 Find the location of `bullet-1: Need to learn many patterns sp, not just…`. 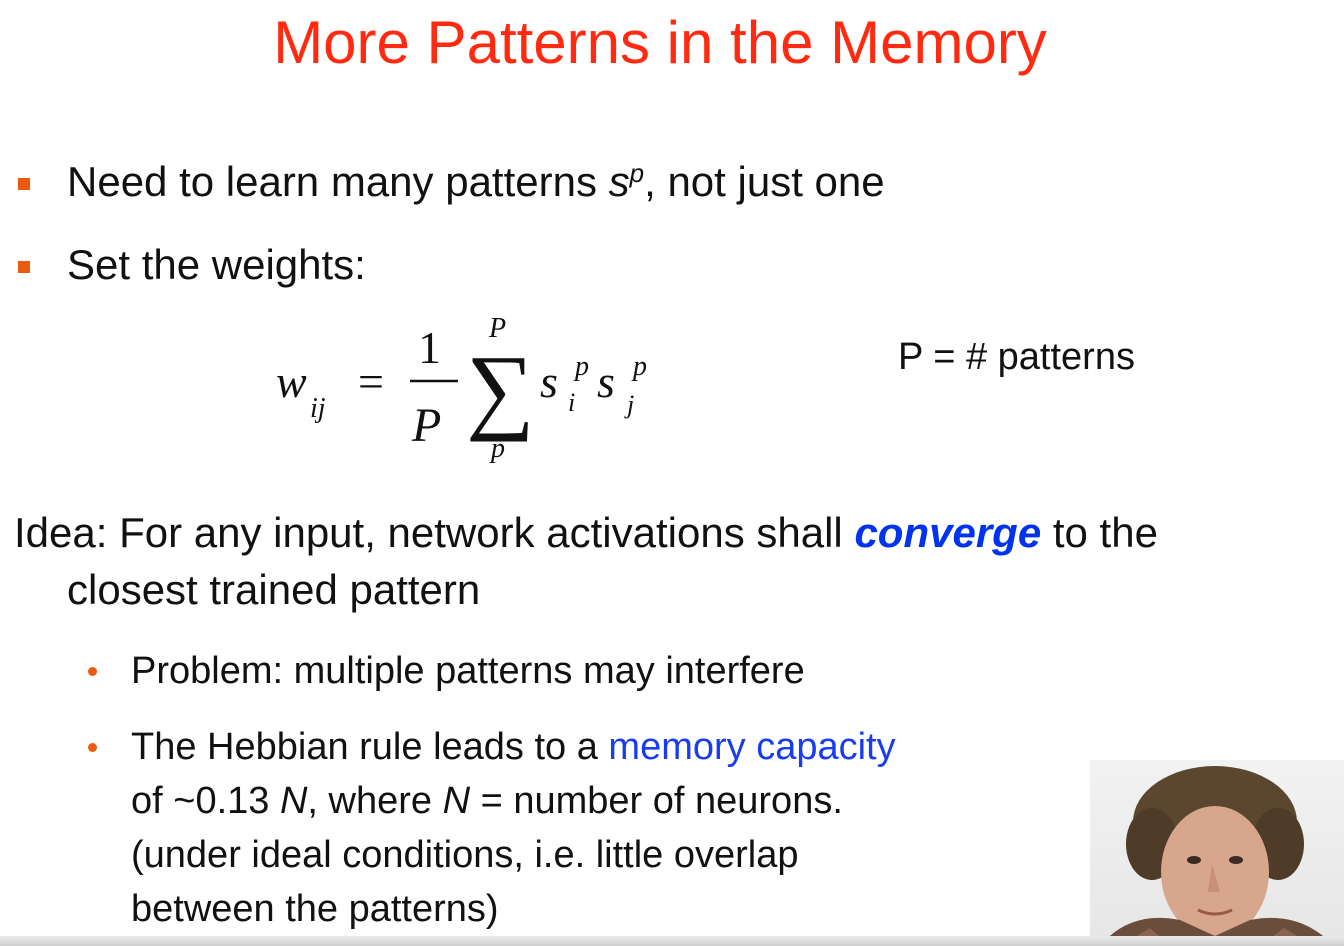

bullet-1: Need to learn many patterns sp, not just… is located at coordinates (476, 182).